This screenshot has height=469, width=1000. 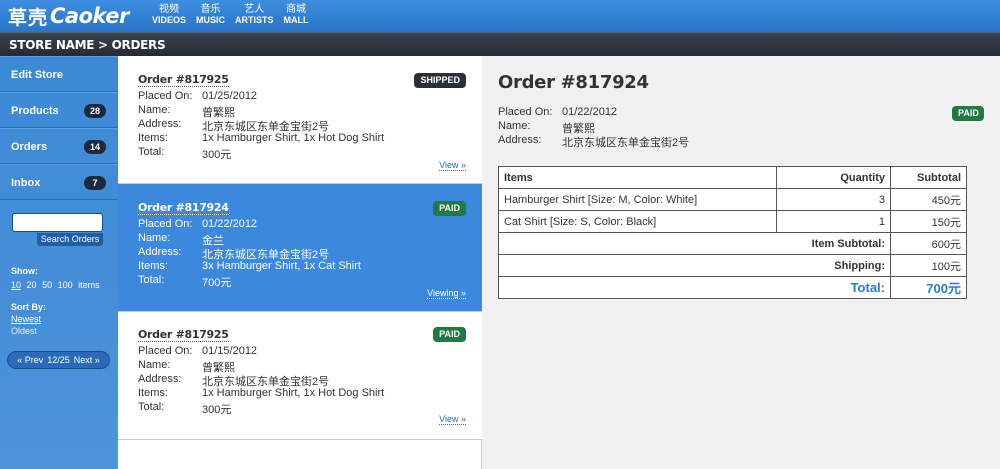 What do you see at coordinates (637, 177) in the screenshot?
I see `col-header-items: Items` at bounding box center [637, 177].